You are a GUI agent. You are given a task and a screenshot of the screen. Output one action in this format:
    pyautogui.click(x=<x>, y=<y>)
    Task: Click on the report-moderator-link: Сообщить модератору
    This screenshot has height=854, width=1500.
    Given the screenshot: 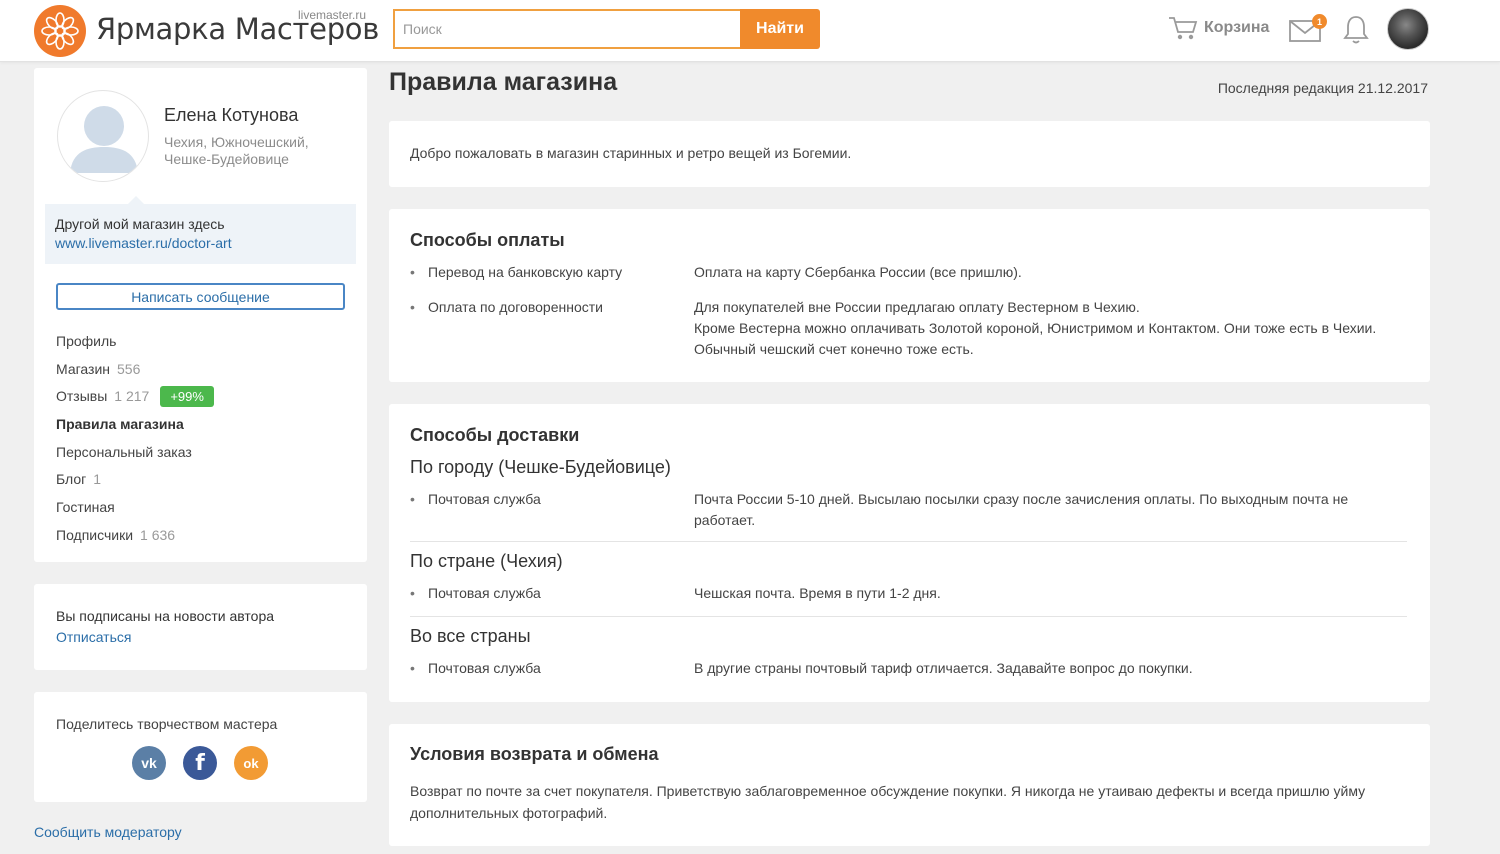 What is the action you would take?
    pyautogui.click(x=108, y=832)
    